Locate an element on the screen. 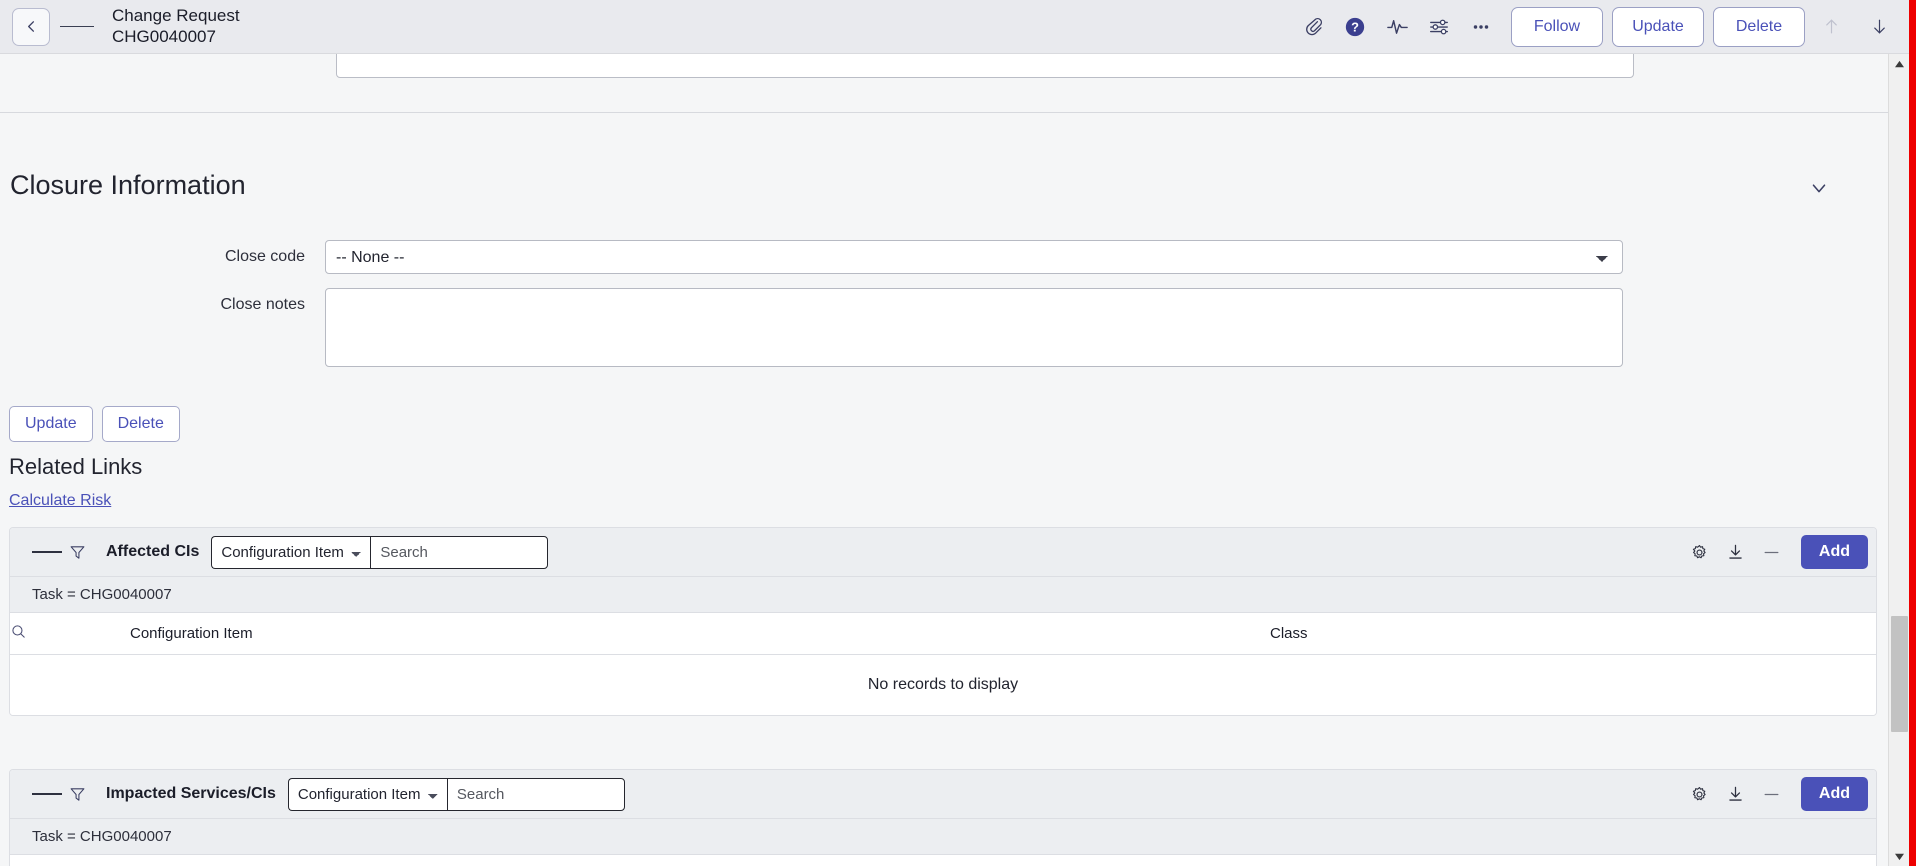 The image size is (1916, 866). impacted-services-collapse-button is located at coordinates (1772, 794).